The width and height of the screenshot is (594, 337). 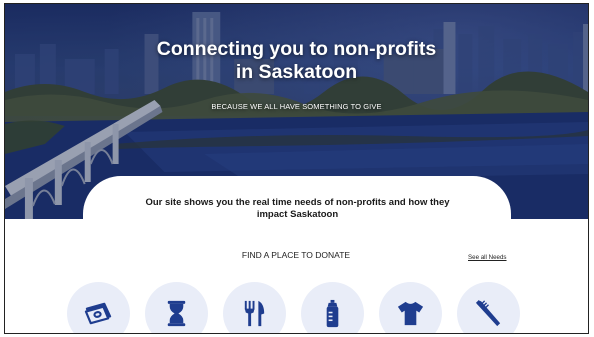 What do you see at coordinates (332, 313) in the screenshot?
I see `baby-bottle-icon` at bounding box center [332, 313].